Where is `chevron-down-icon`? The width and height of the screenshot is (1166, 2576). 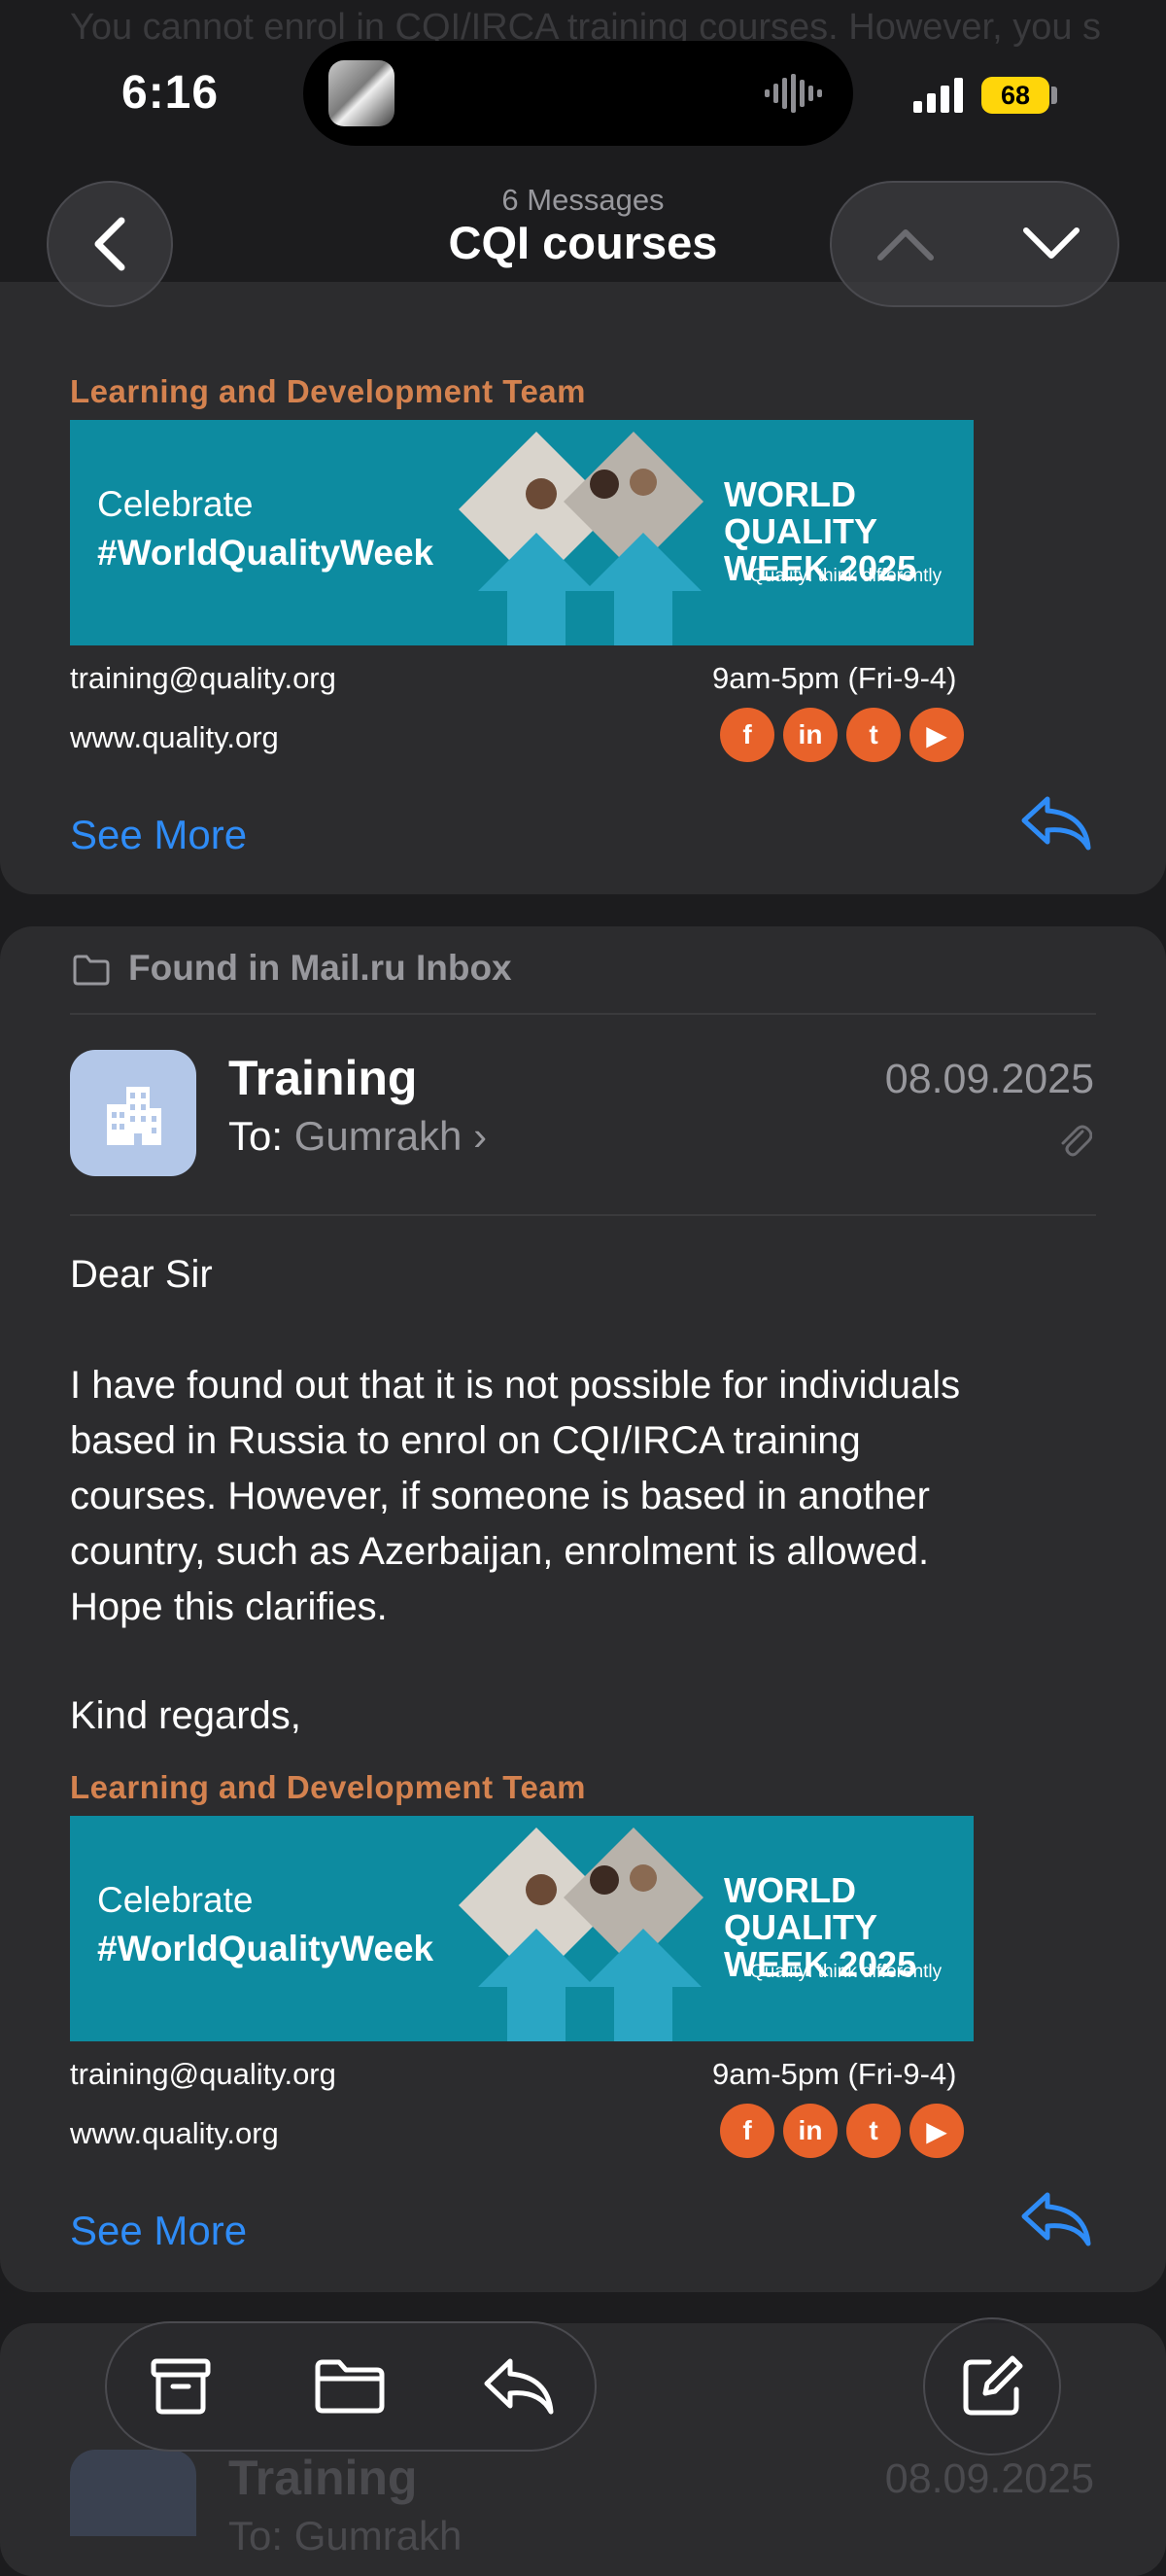
chevron-down-icon is located at coordinates (1051, 243).